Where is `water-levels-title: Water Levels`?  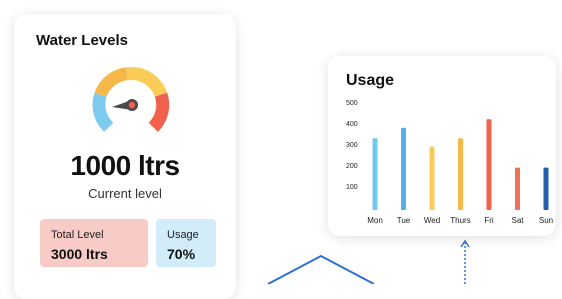
water-levels-title: Water Levels is located at coordinates (82, 40).